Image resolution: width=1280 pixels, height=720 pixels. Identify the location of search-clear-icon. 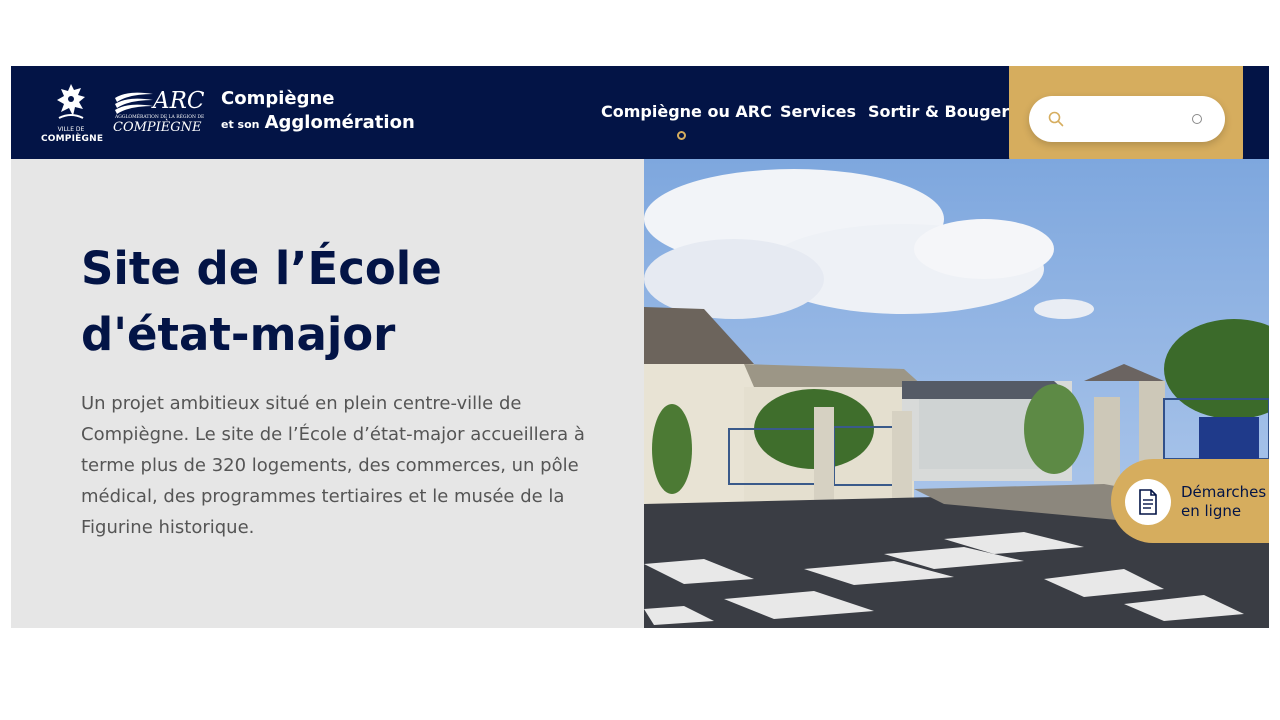
(1197, 119).